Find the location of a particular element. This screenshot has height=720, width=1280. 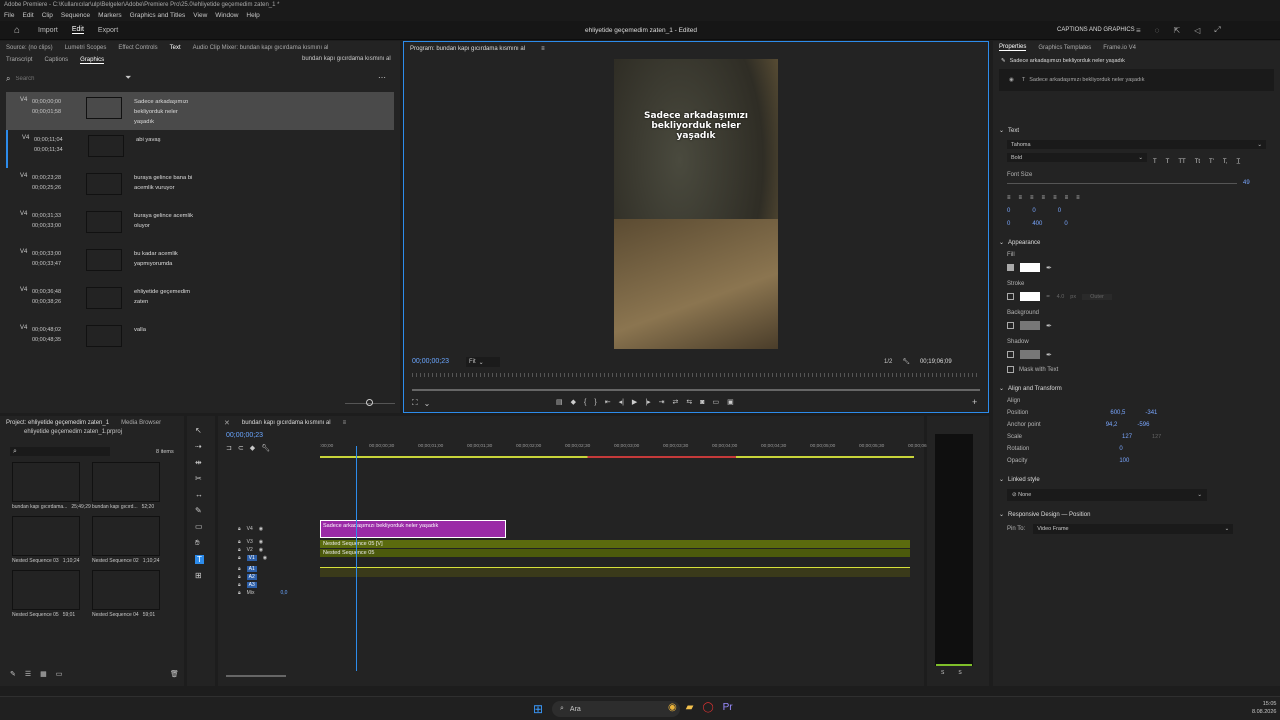

properties-tab: Properties is located at coordinates (1013, 47).